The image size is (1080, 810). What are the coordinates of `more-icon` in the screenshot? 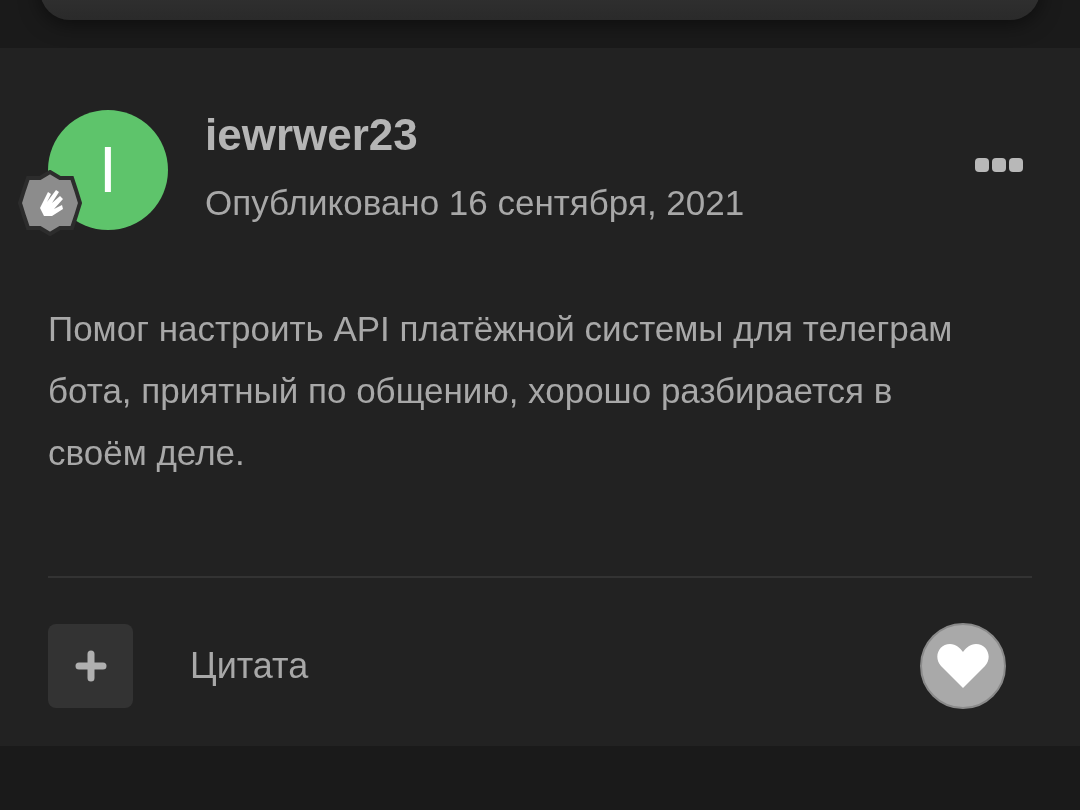 It's located at (1000, 166).